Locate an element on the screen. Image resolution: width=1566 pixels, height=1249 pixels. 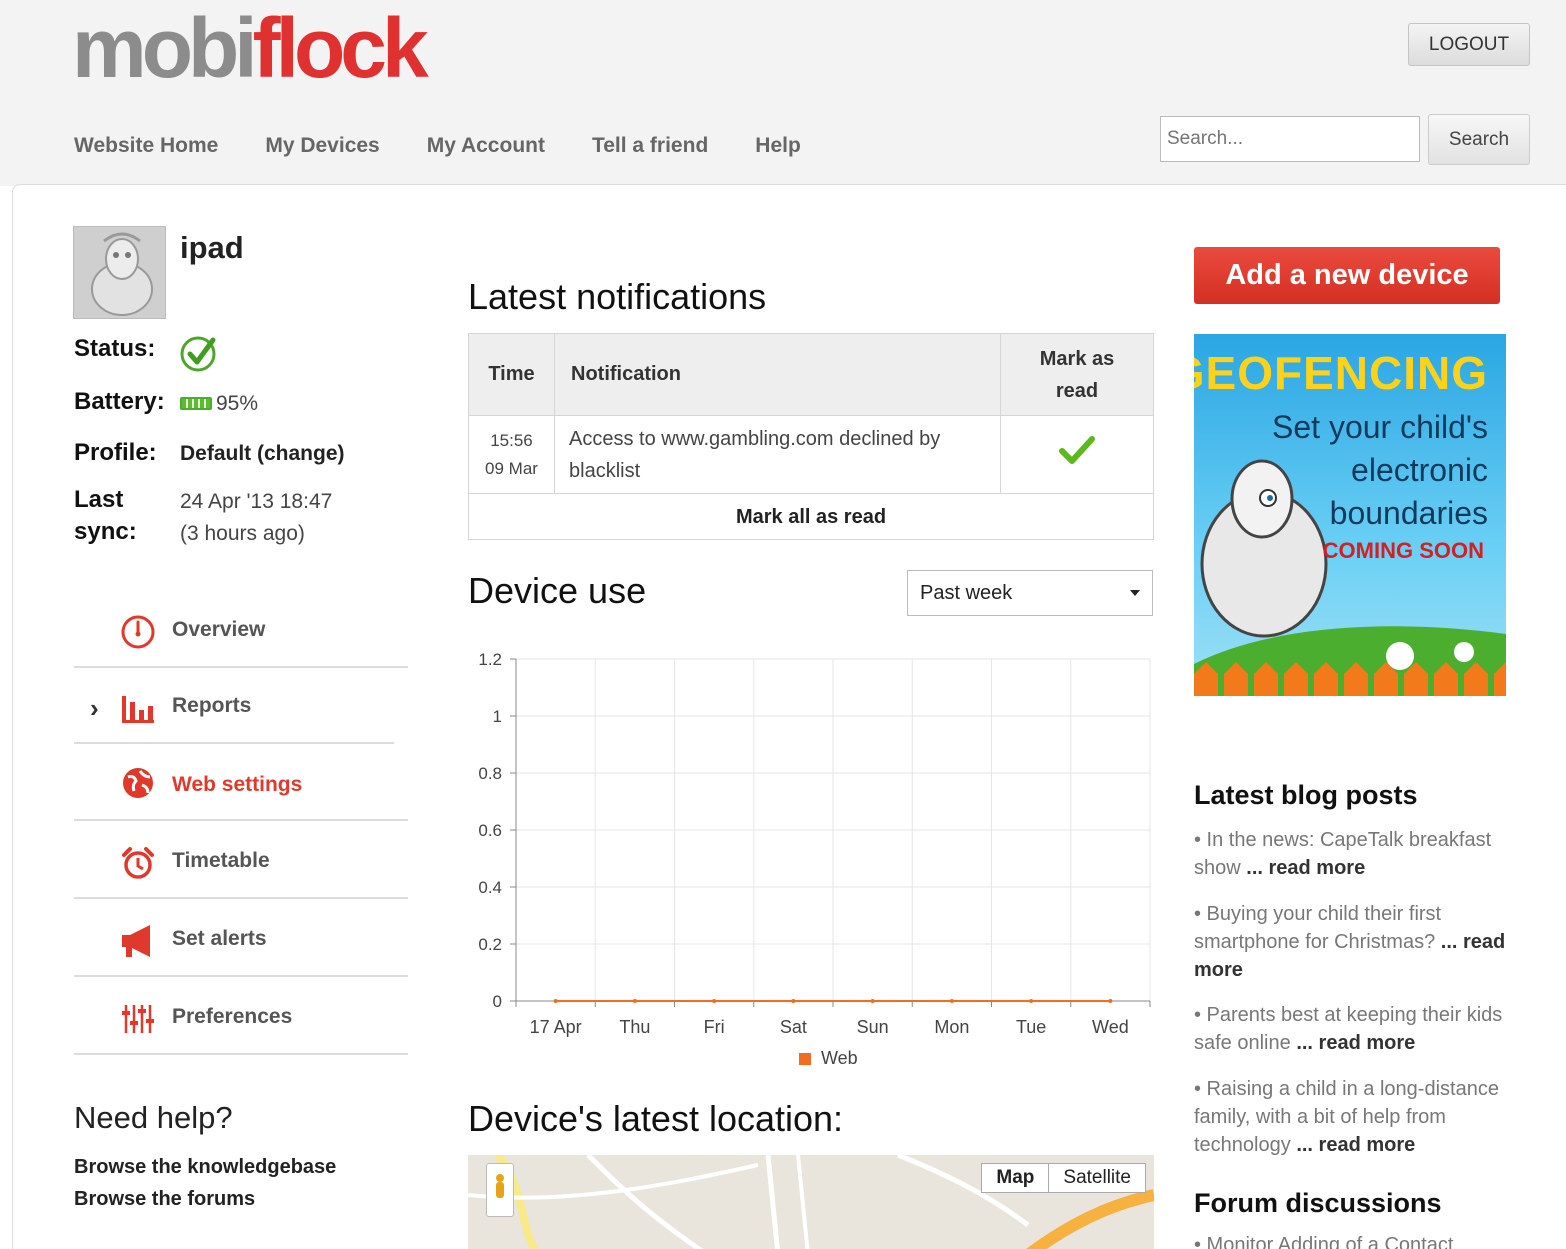
device-avatar is located at coordinates (119, 272).